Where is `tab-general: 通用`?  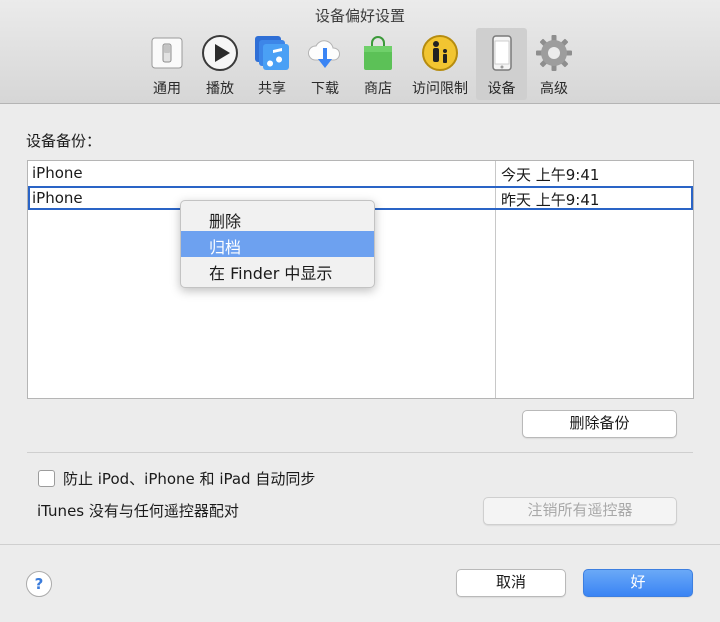 tab-general: 通用 is located at coordinates (167, 64).